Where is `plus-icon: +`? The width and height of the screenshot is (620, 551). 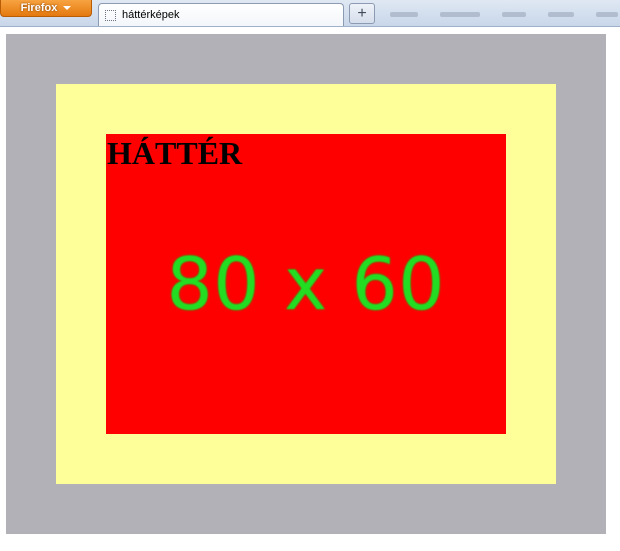 plus-icon: + is located at coordinates (362, 13).